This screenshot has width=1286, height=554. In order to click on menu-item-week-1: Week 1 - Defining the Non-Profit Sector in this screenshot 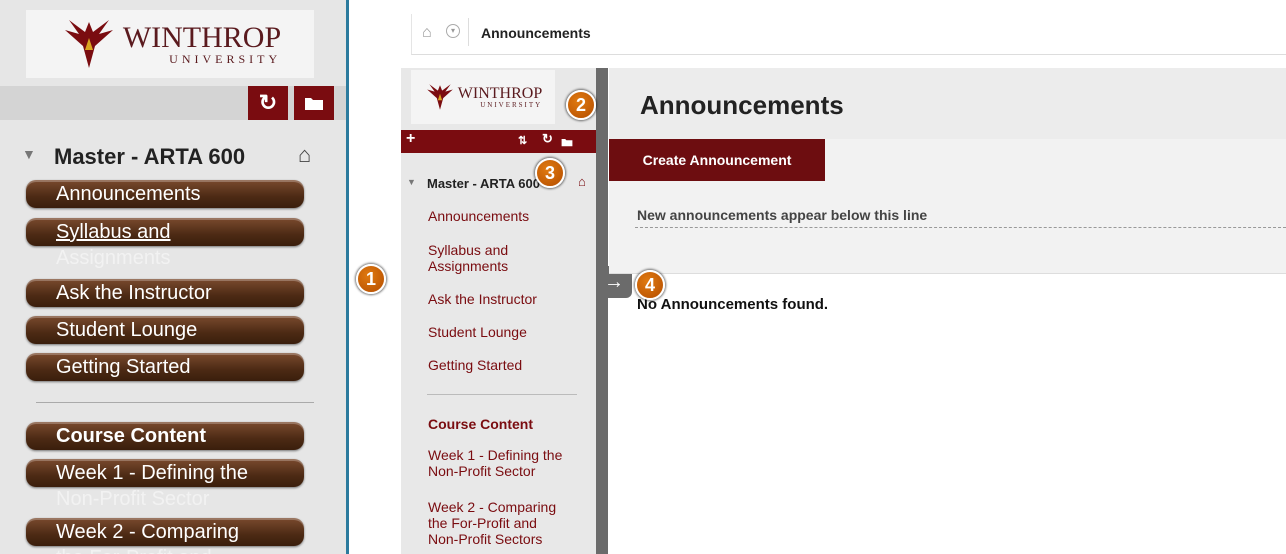, I will do `click(505, 463)`.